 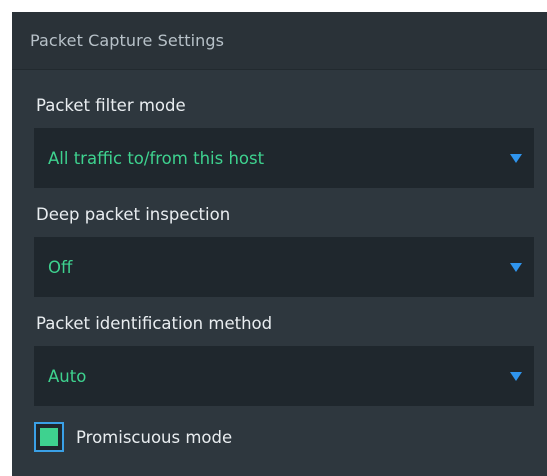 What do you see at coordinates (60, 267) in the screenshot?
I see `deep-packet-inspection-value: Off` at bounding box center [60, 267].